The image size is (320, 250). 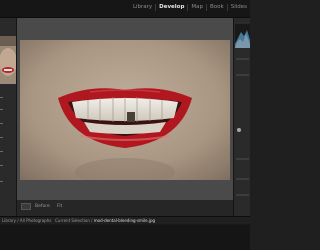 I want to click on right-panel, so click(x=241, y=117).